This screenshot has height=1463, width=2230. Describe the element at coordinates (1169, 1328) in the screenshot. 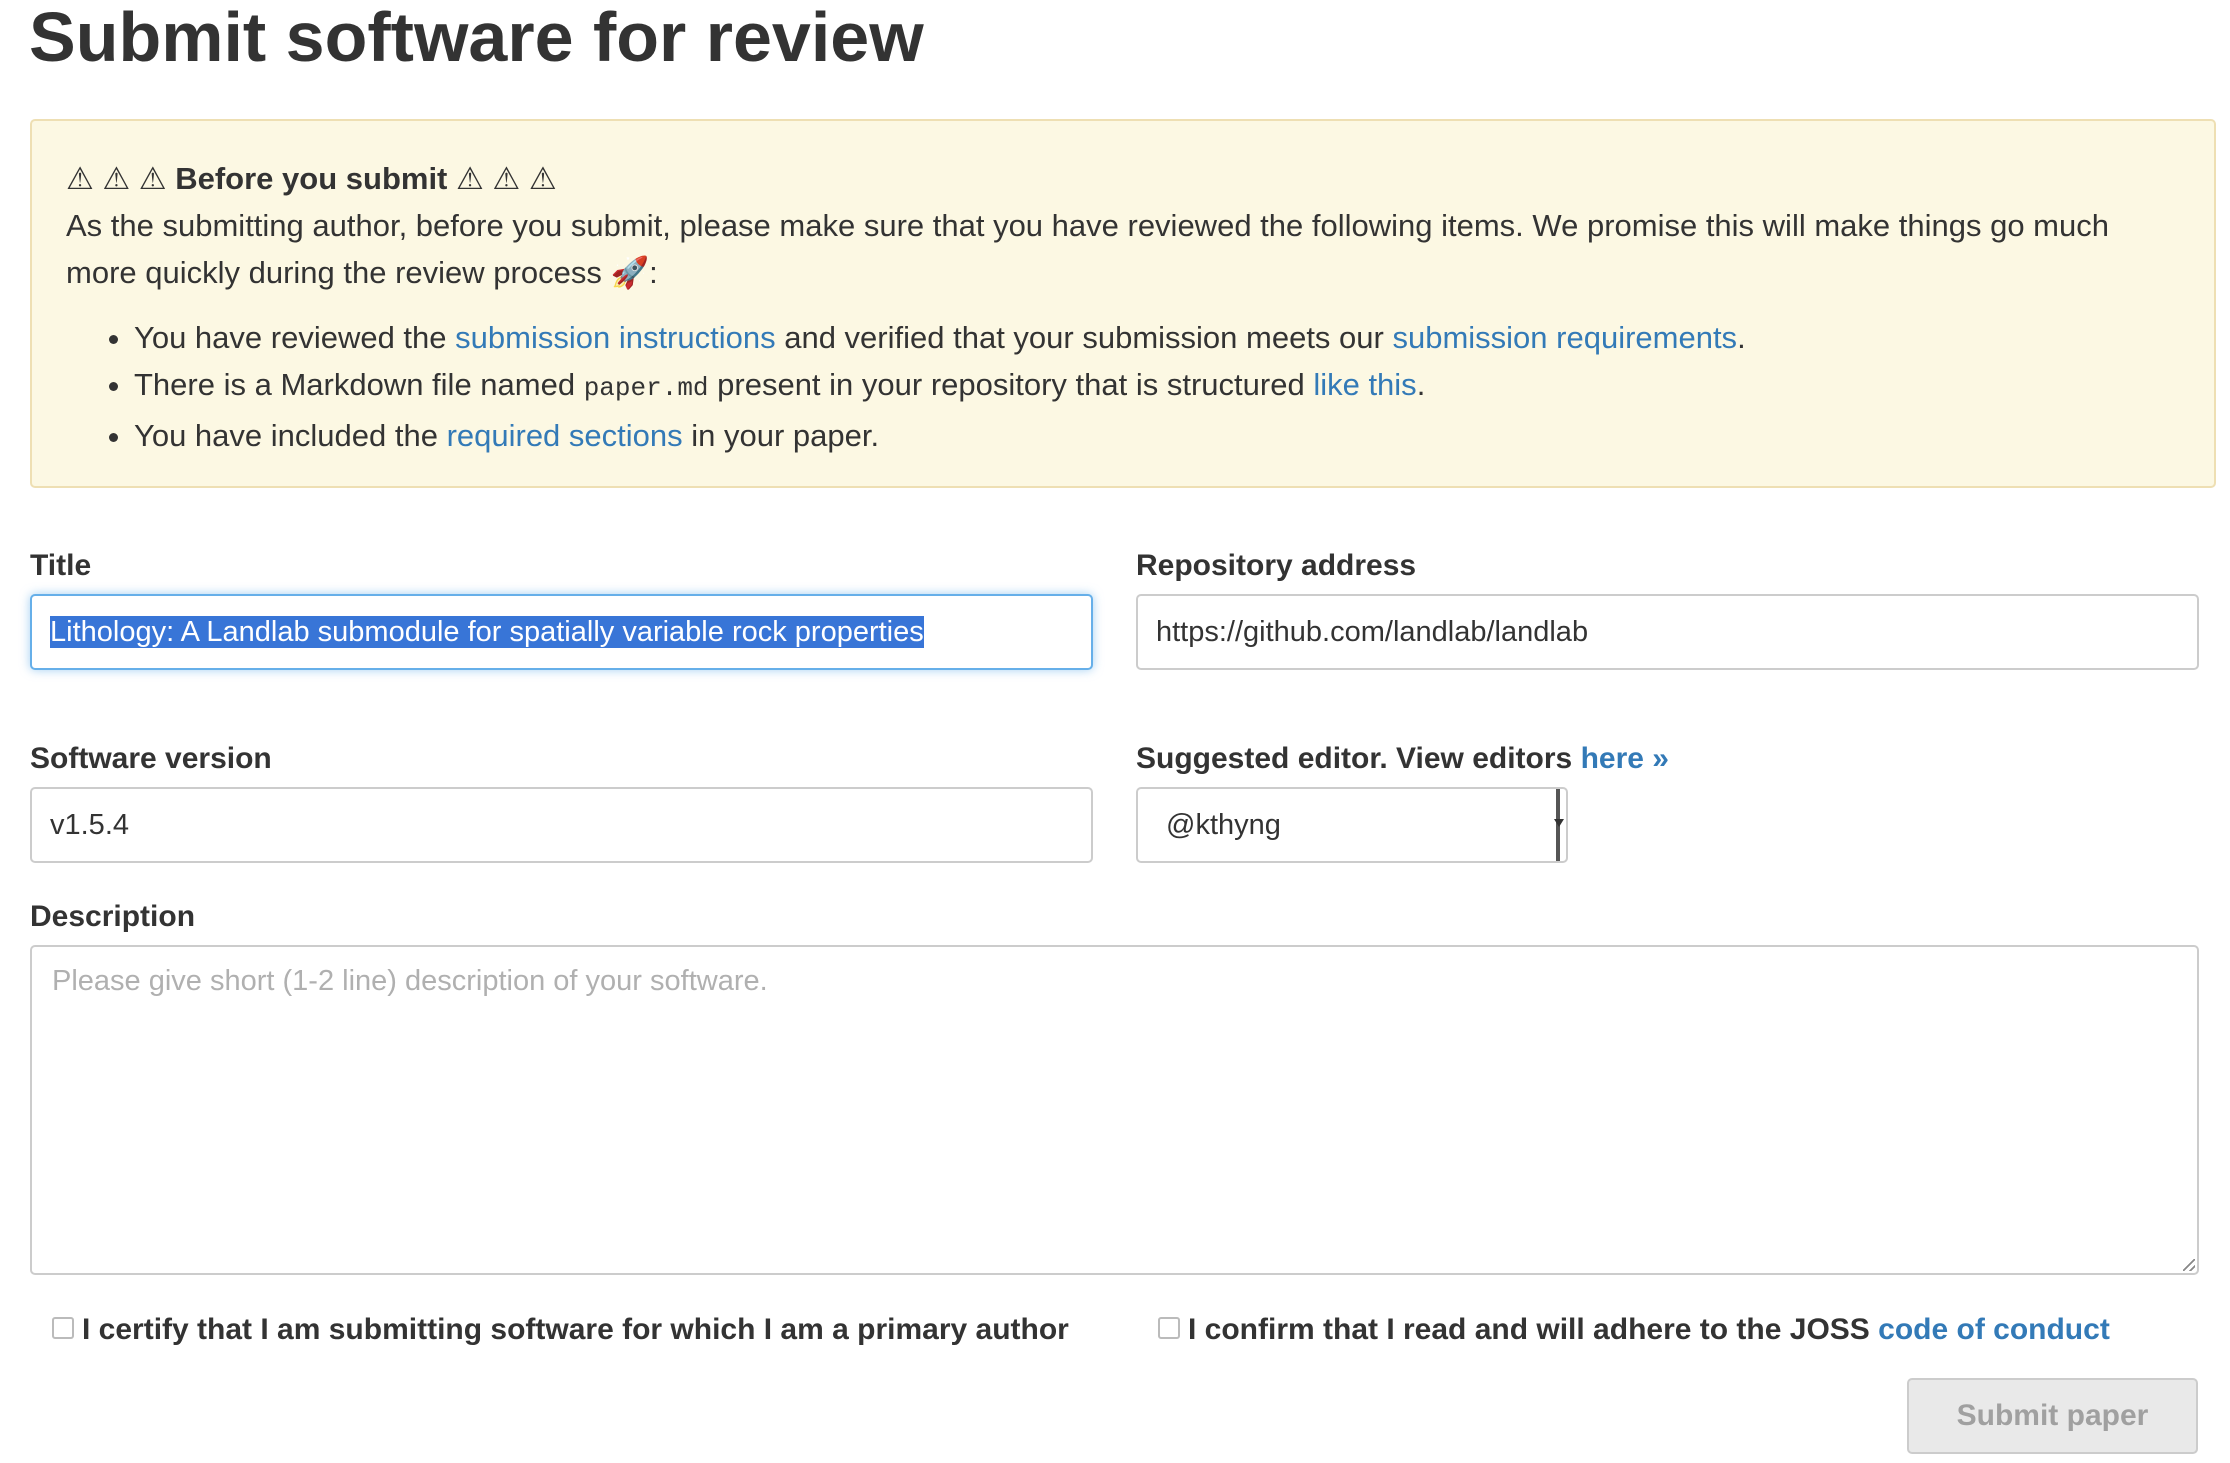

I see `conduct-checkbox` at that location.